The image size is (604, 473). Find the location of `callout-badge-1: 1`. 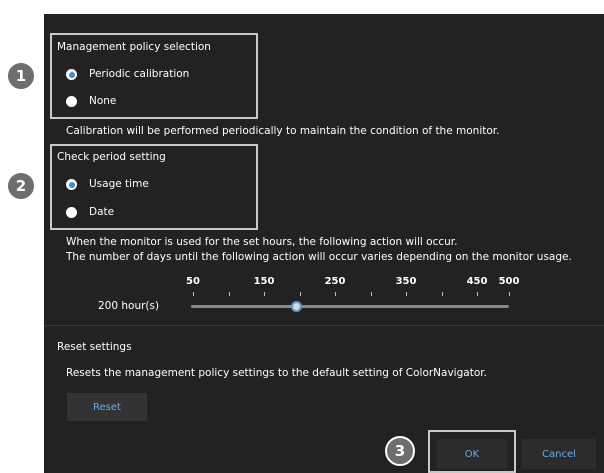

callout-badge-1: 1 is located at coordinates (21, 76).